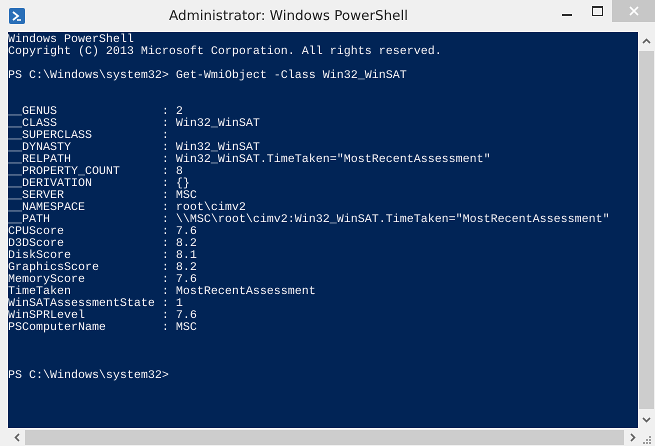 This screenshot has height=446, width=655. What do you see at coordinates (95, 111) in the screenshot?
I see `property-line: __GENUS : 2` at bounding box center [95, 111].